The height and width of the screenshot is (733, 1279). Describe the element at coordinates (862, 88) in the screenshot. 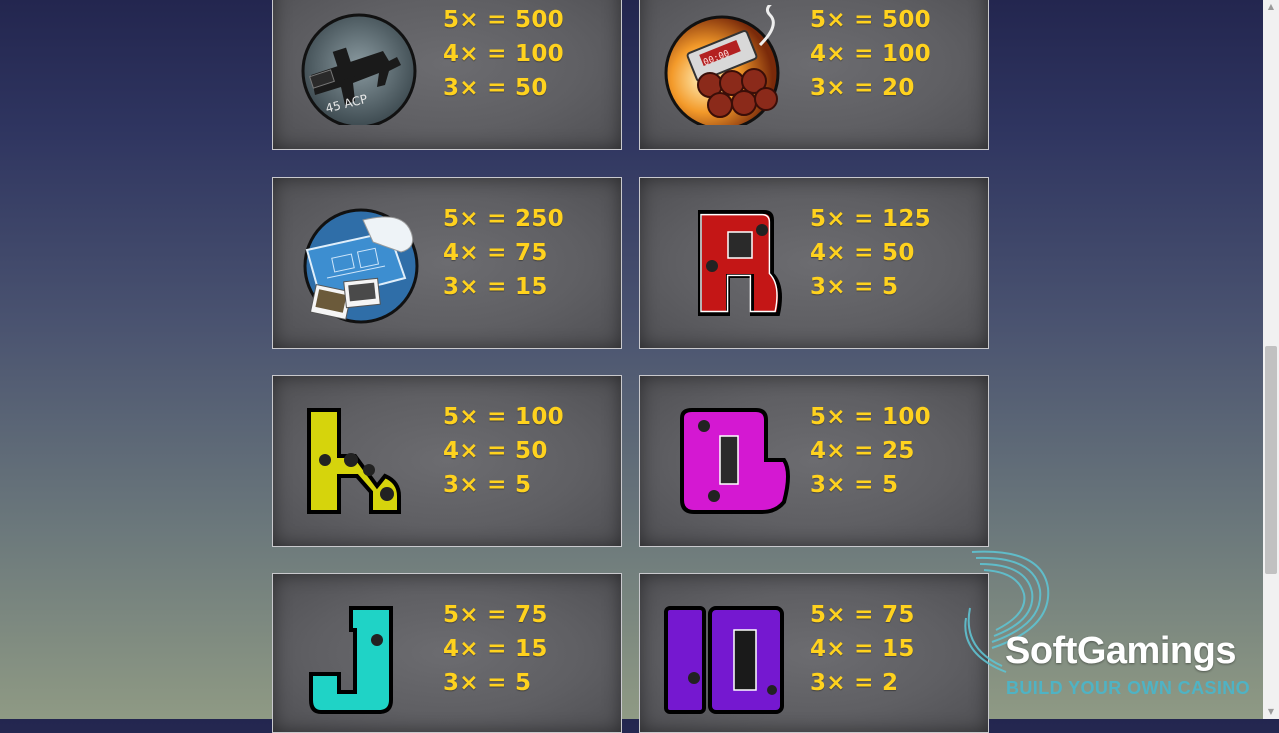

I see `payout-3x: 3× = 20` at that location.